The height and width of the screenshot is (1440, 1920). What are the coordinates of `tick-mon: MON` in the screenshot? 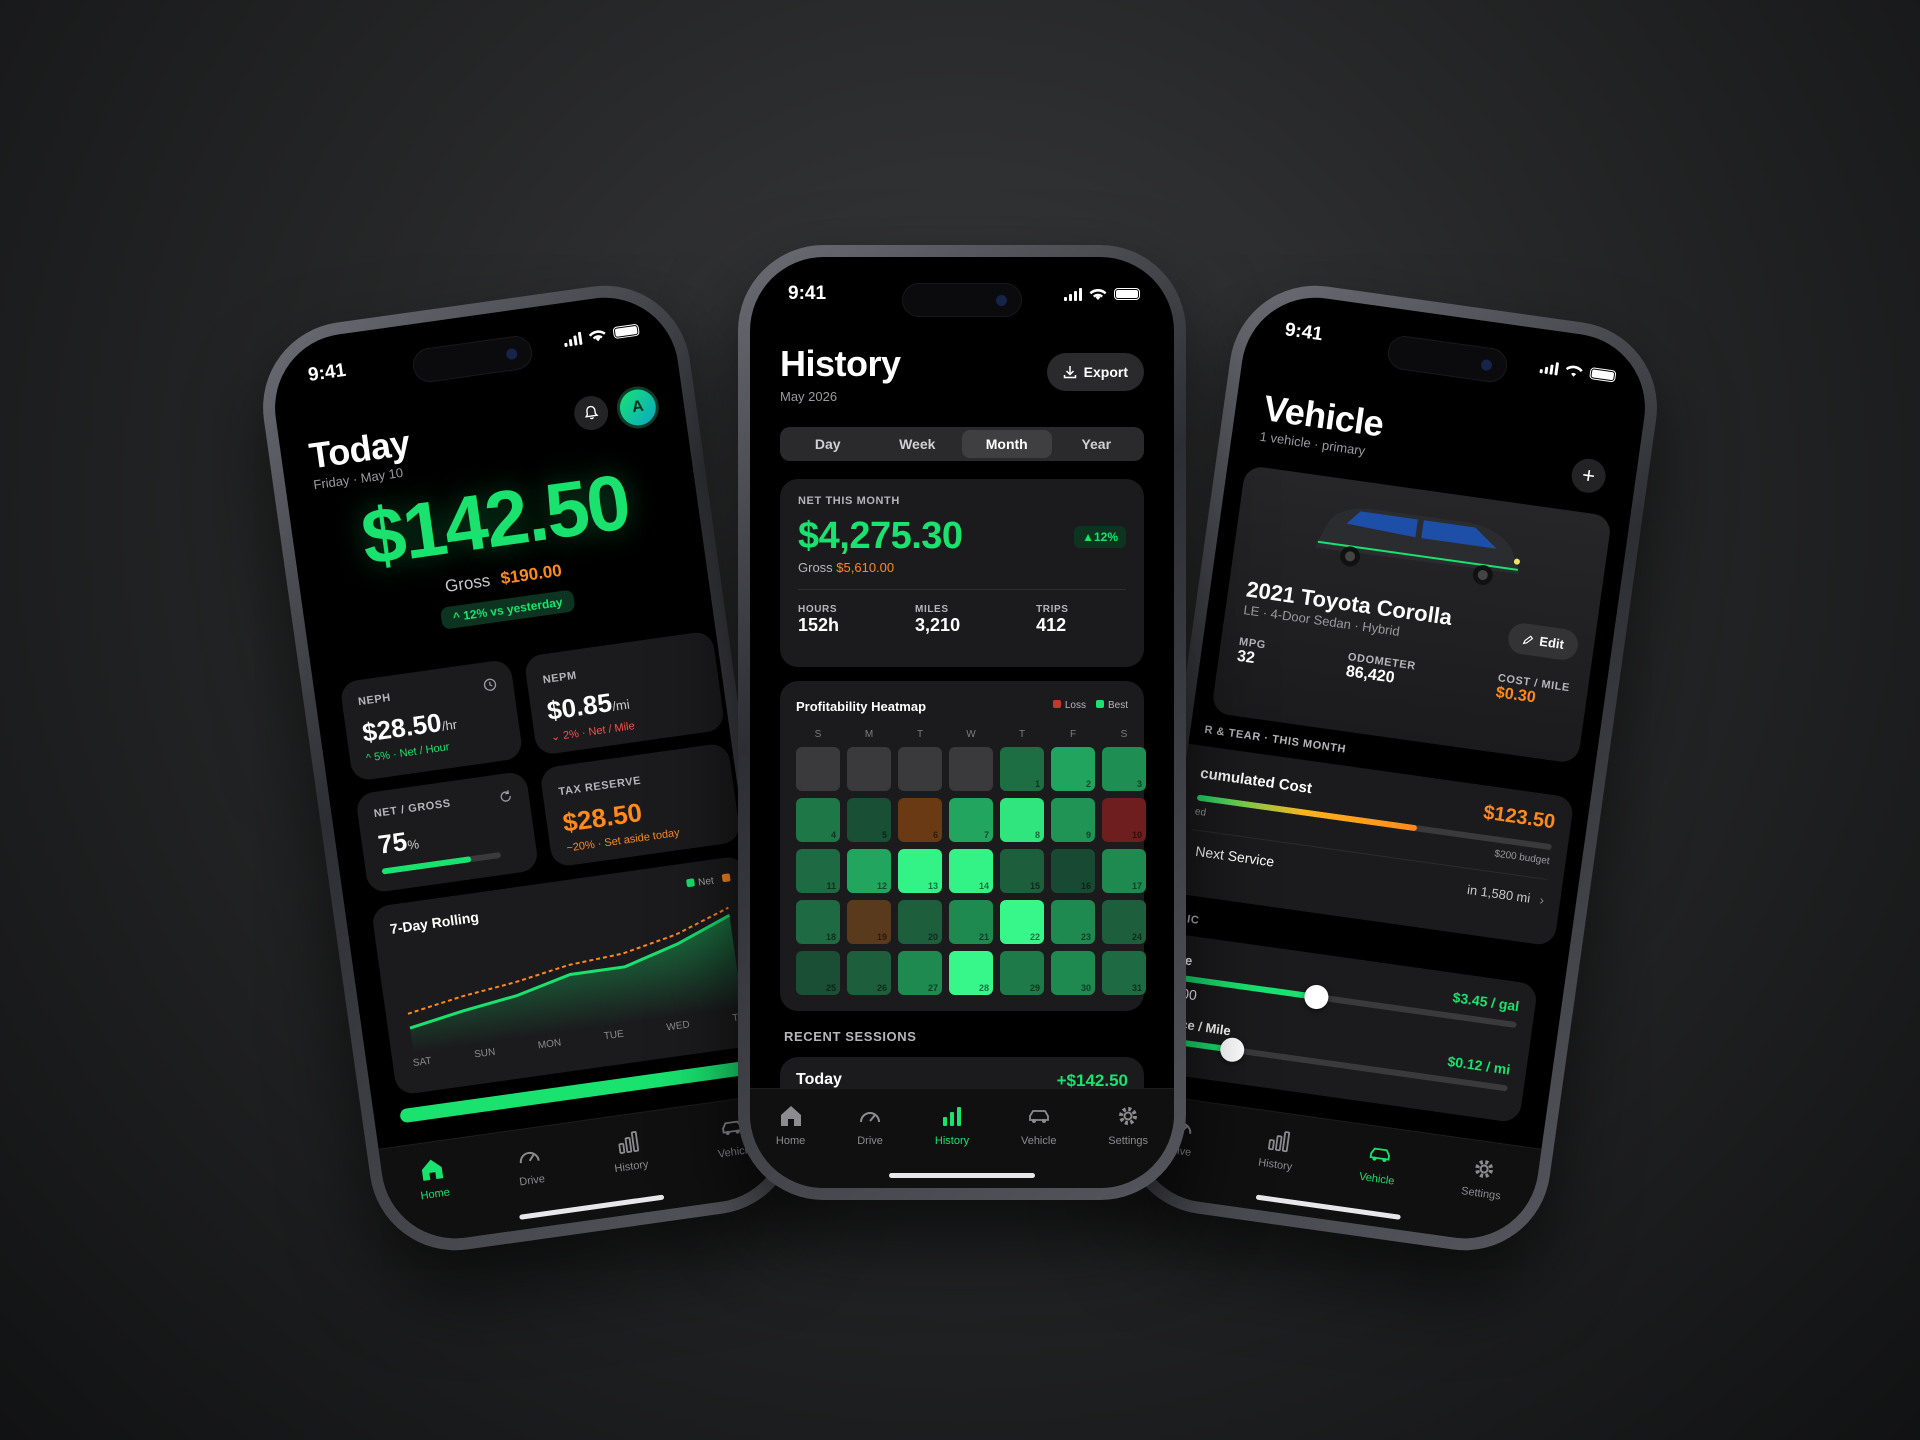 It's located at (549, 1044).